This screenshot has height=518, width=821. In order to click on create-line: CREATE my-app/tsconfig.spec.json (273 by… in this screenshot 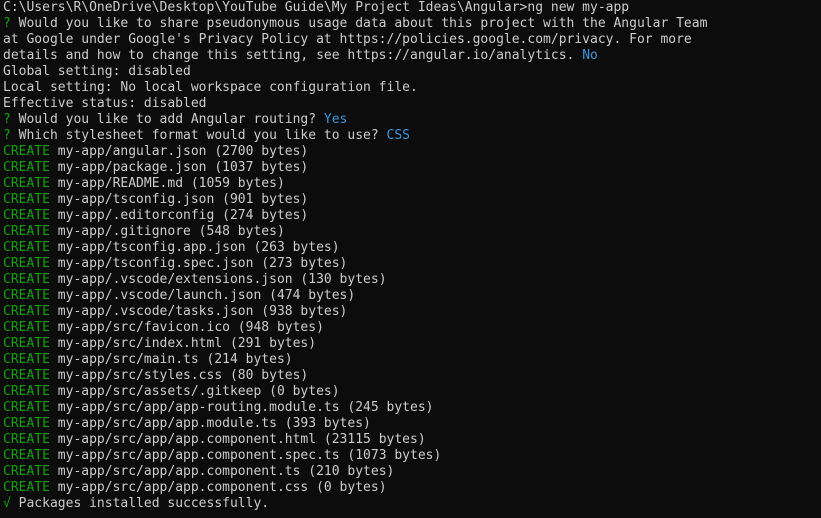, I will do `click(412, 264)`.